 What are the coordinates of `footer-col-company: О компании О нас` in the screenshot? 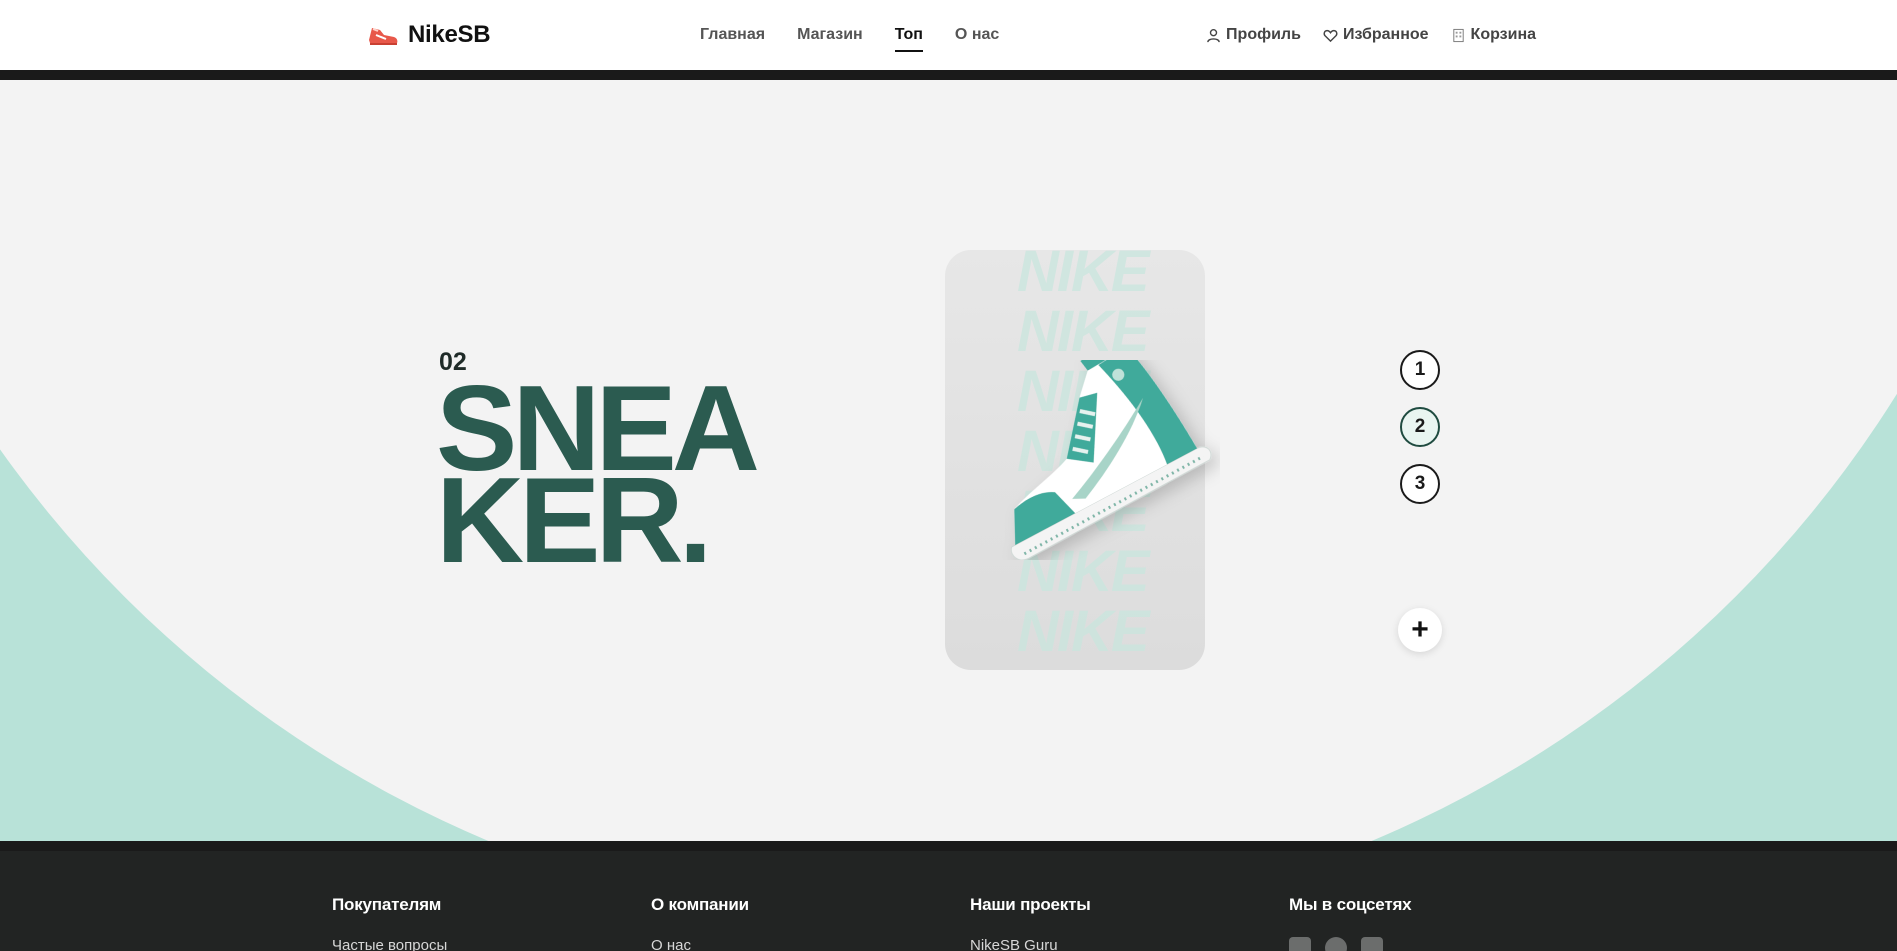 It's located at (781, 923).